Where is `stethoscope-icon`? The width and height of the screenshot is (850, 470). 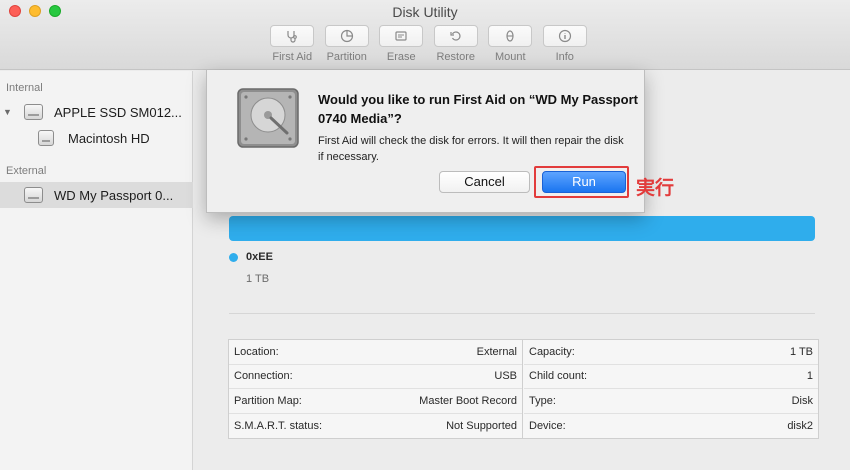
stethoscope-icon is located at coordinates (292, 37).